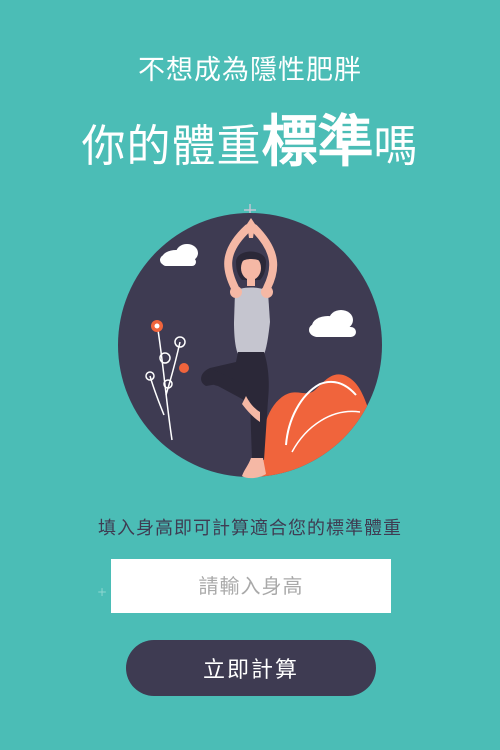 Image resolution: width=500 pixels, height=750 pixels. I want to click on calculate-button: 立即計算, so click(251, 668).